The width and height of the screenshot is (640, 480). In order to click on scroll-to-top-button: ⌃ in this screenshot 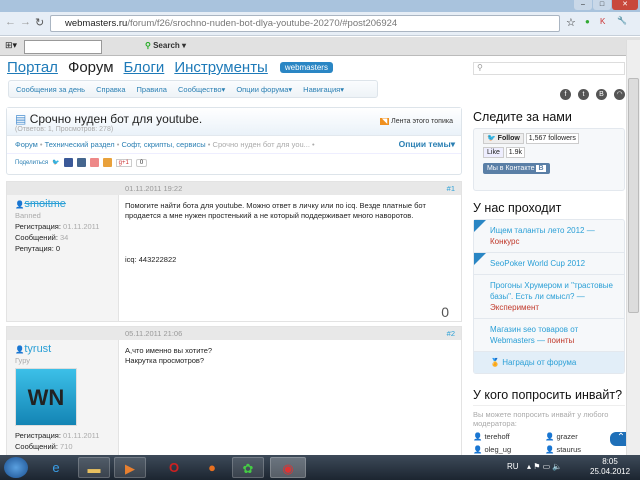, I will do `click(618, 439)`.